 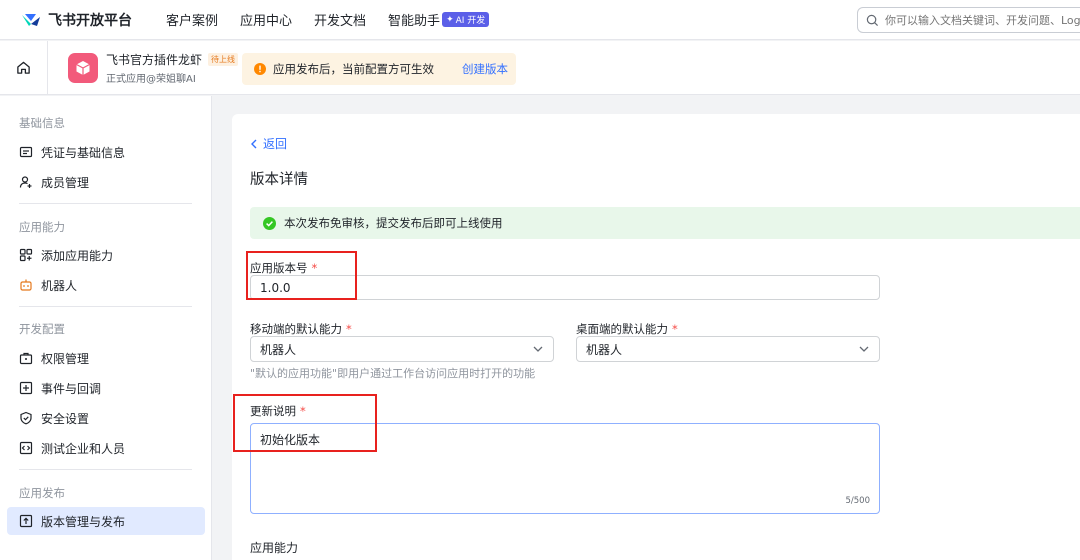 I want to click on home-button, so click(x=24, y=67).